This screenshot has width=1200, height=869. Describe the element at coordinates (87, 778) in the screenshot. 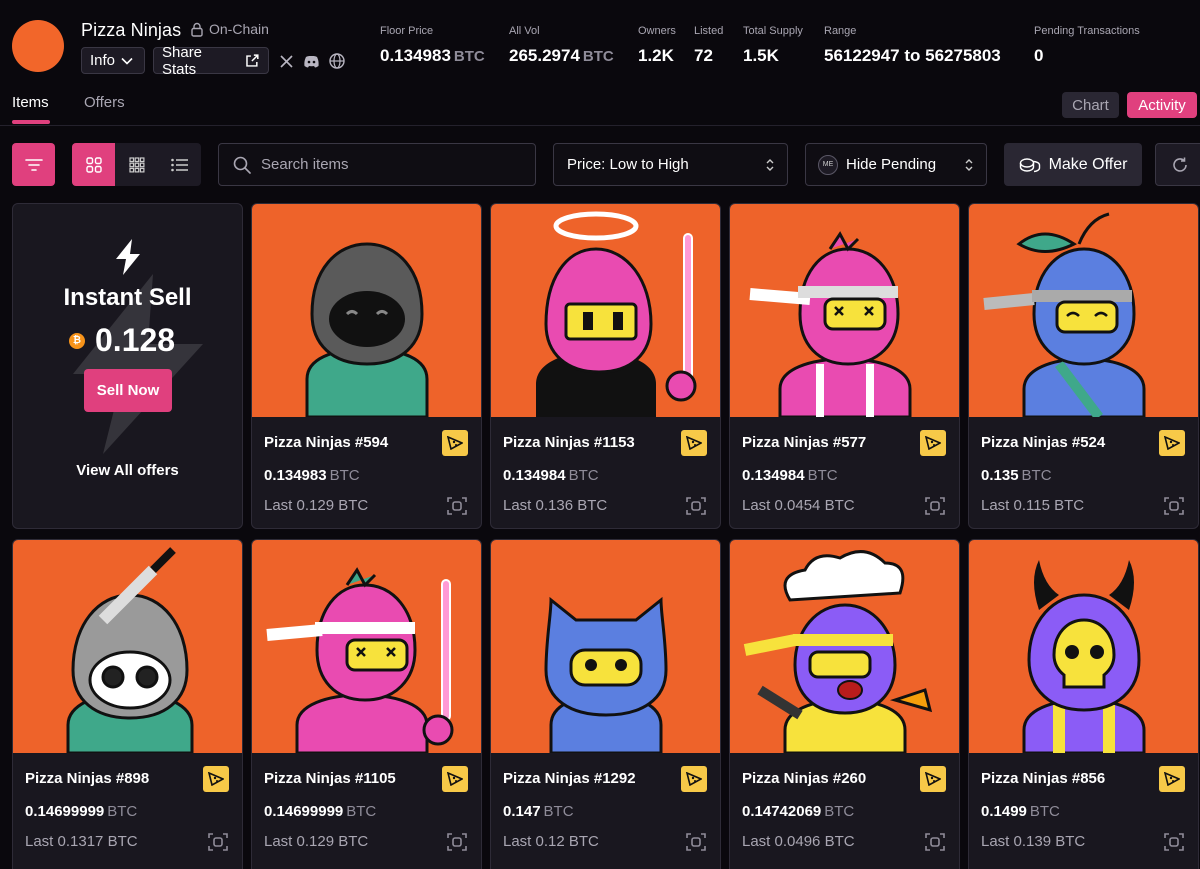

I see `nft-name: Pizza Ninjas #898` at that location.